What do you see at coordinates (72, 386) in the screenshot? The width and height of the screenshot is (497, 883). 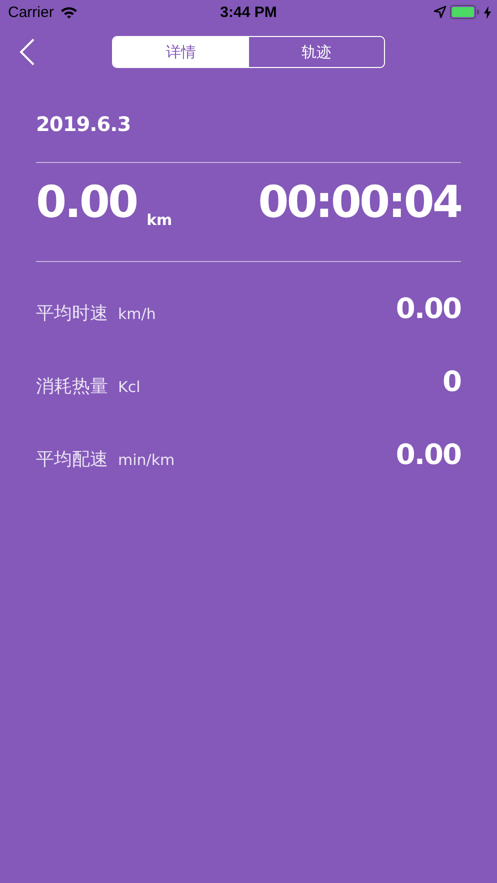 I see `stat-label: 消耗热量` at bounding box center [72, 386].